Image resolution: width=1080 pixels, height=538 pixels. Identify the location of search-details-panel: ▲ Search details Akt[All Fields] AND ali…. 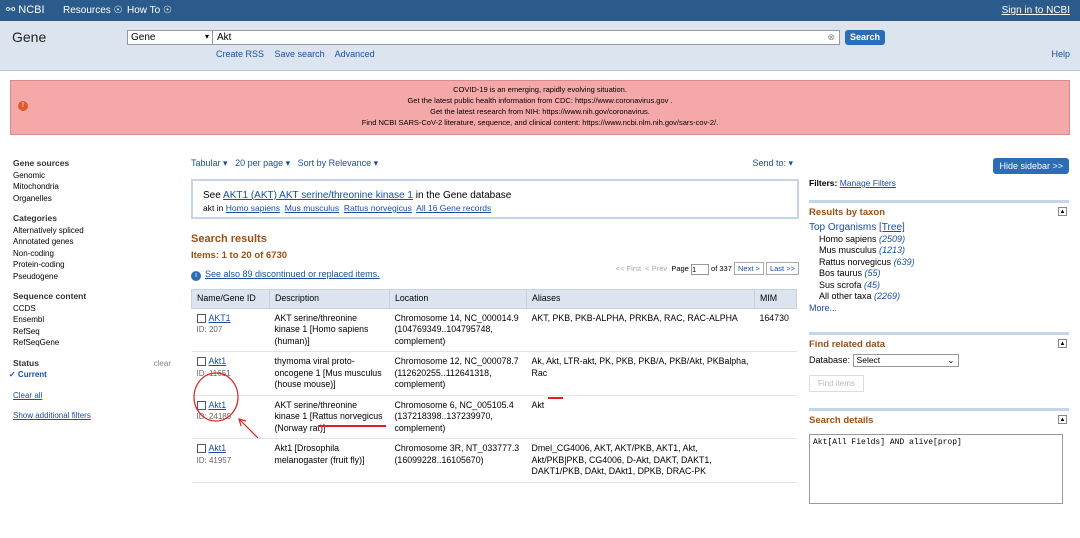
(939, 456).